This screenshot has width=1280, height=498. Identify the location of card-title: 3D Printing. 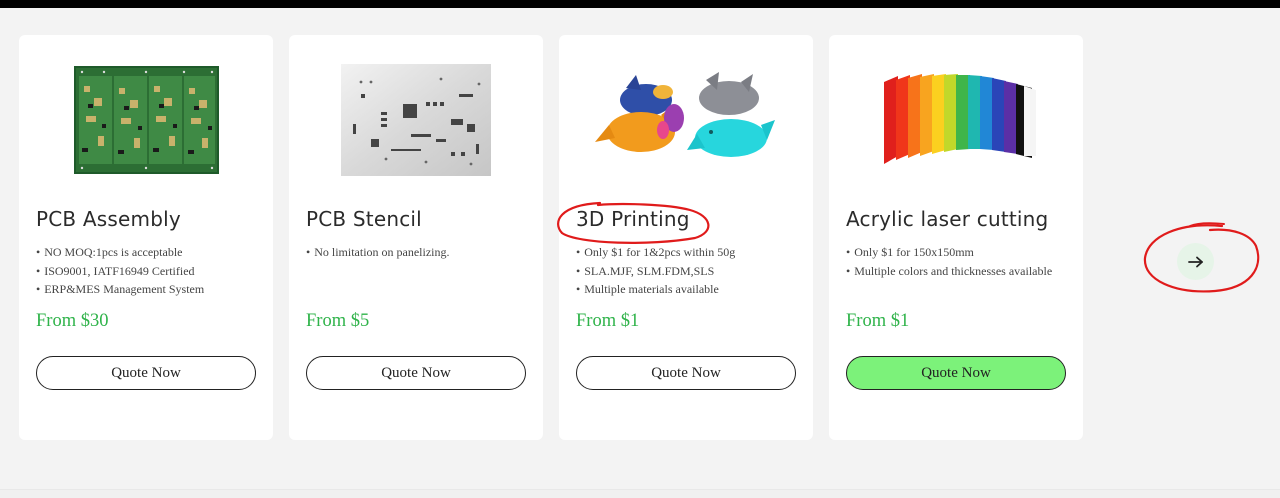
(633, 219).